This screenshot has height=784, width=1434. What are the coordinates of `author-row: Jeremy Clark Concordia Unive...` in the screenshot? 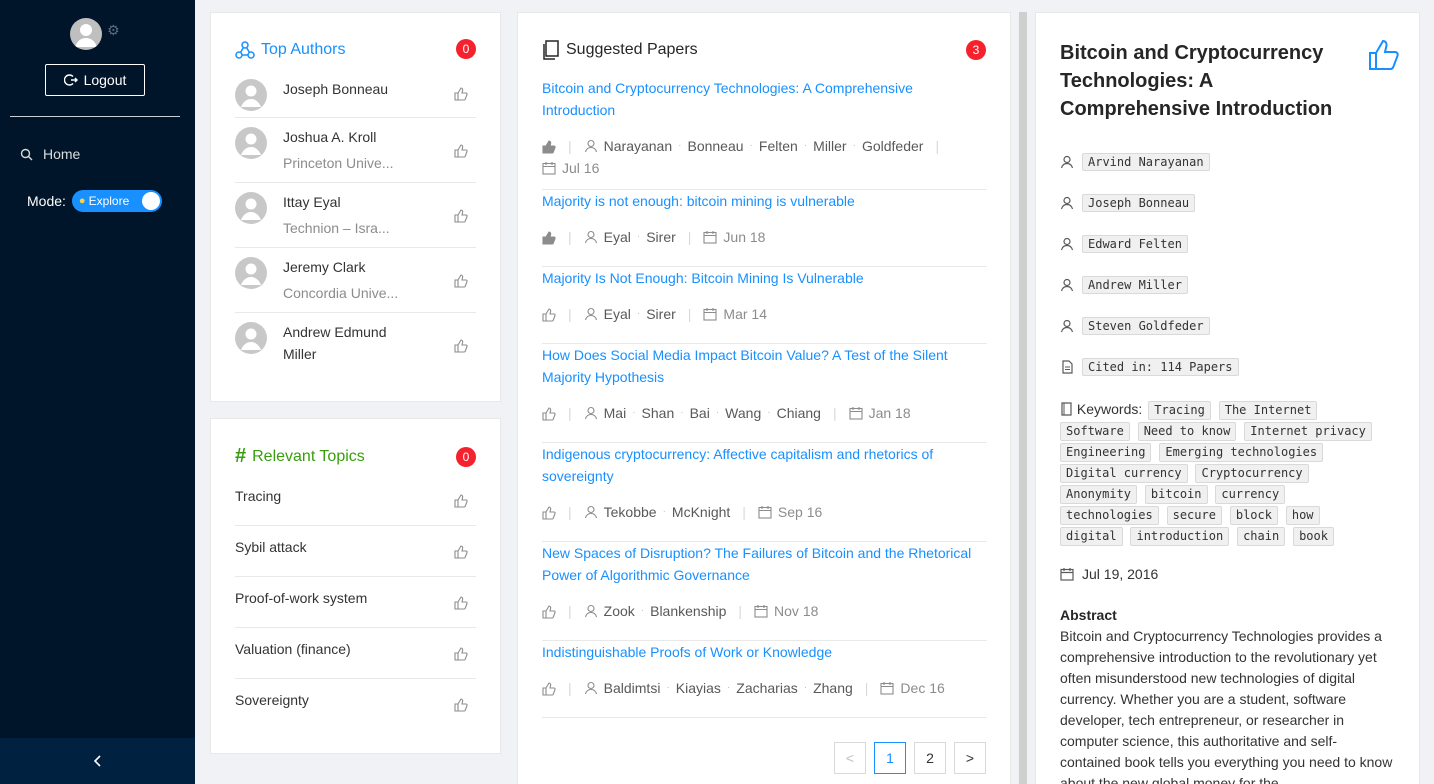 It's located at (355, 280).